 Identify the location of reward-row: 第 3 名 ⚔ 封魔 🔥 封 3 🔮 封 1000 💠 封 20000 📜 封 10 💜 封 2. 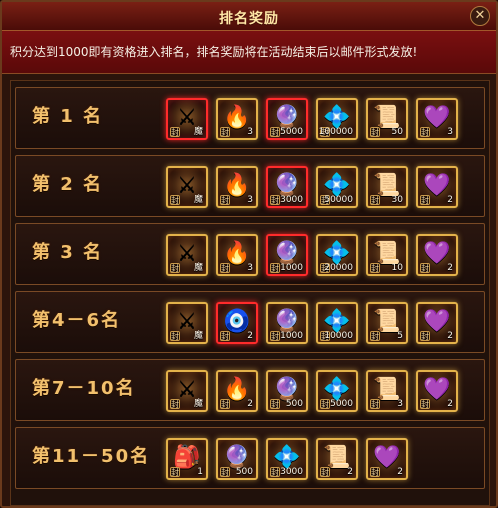
(250, 254).